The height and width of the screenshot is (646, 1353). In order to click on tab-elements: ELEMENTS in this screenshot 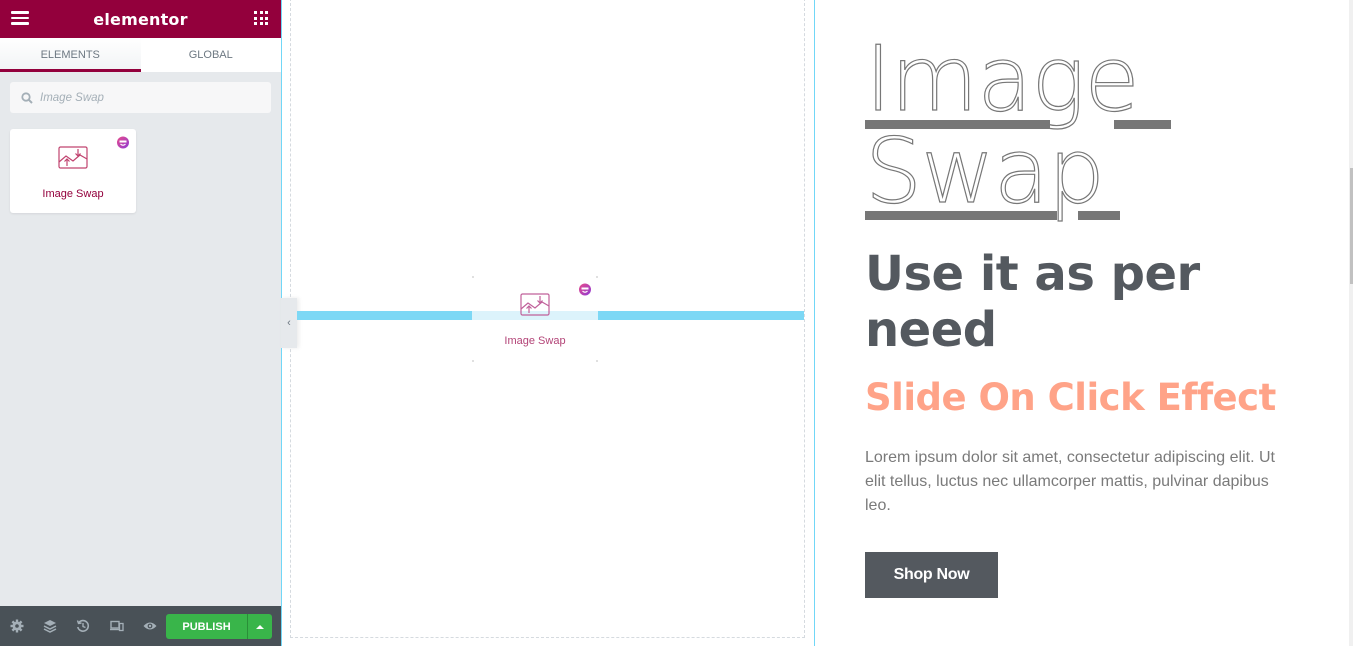, I will do `click(70, 55)`.